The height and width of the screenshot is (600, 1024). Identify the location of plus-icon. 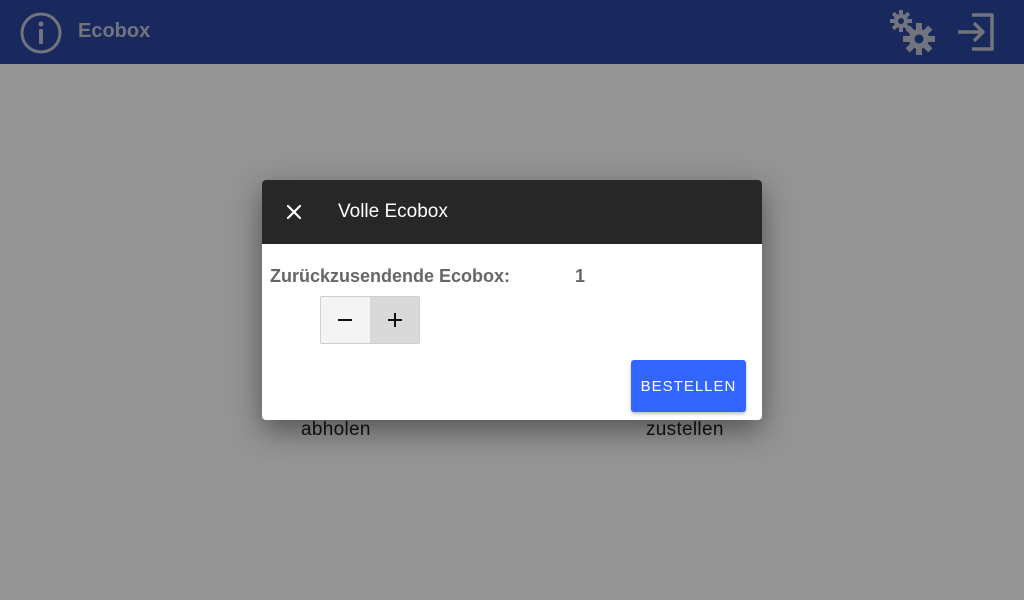
(394, 320).